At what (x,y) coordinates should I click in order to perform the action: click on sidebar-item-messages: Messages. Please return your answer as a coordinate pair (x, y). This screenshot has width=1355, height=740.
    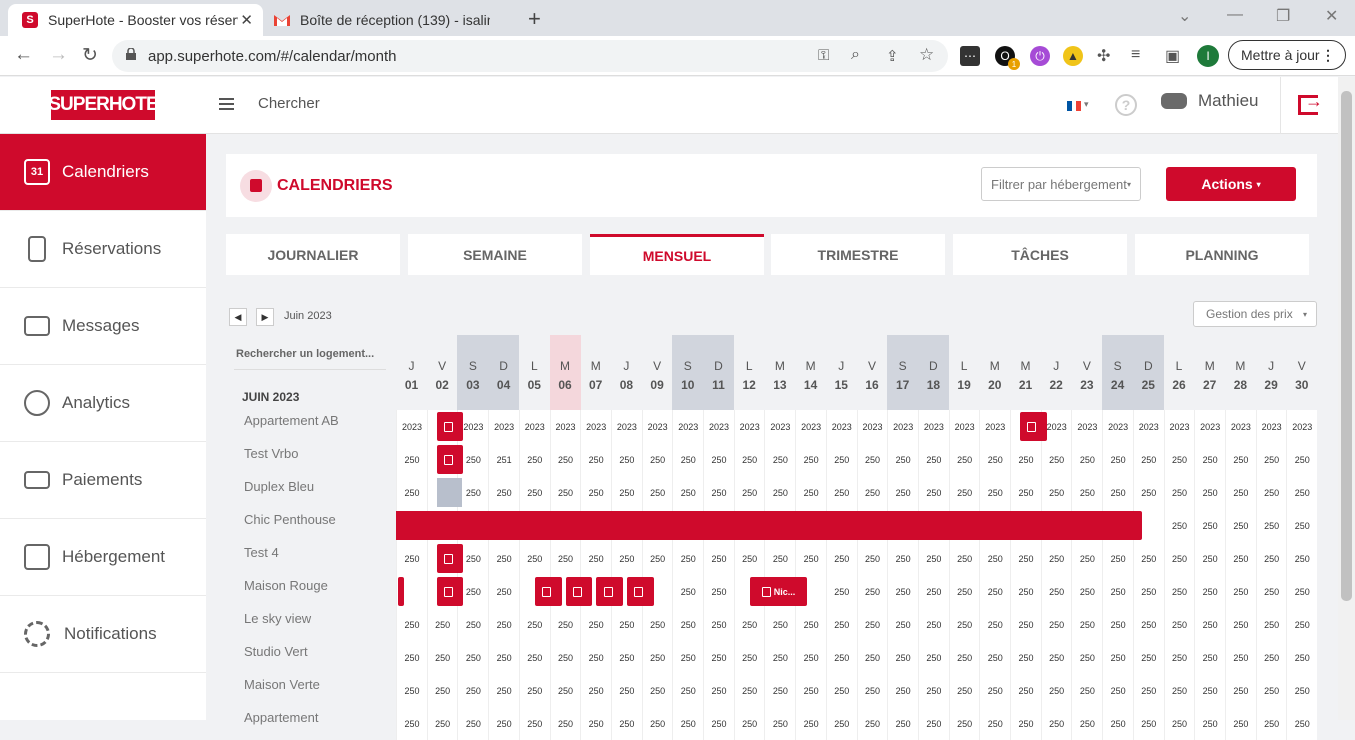
    Looking at the image, I should click on (103, 326).